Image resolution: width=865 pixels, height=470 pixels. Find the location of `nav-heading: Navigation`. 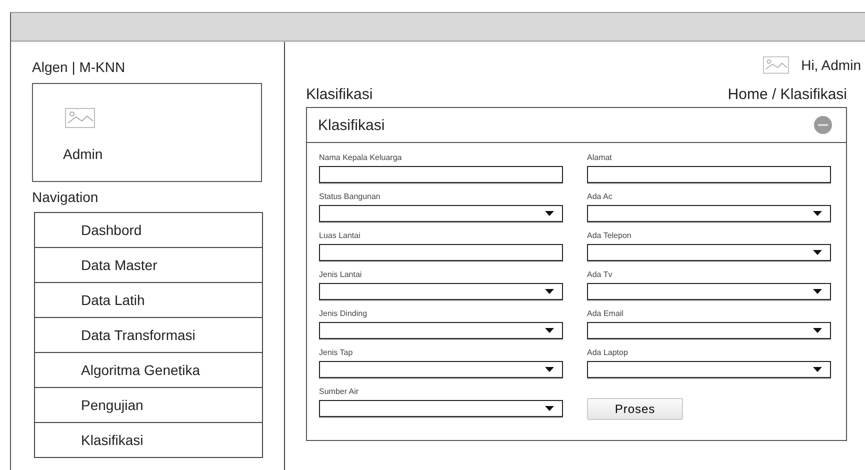

nav-heading: Navigation is located at coordinates (66, 197).